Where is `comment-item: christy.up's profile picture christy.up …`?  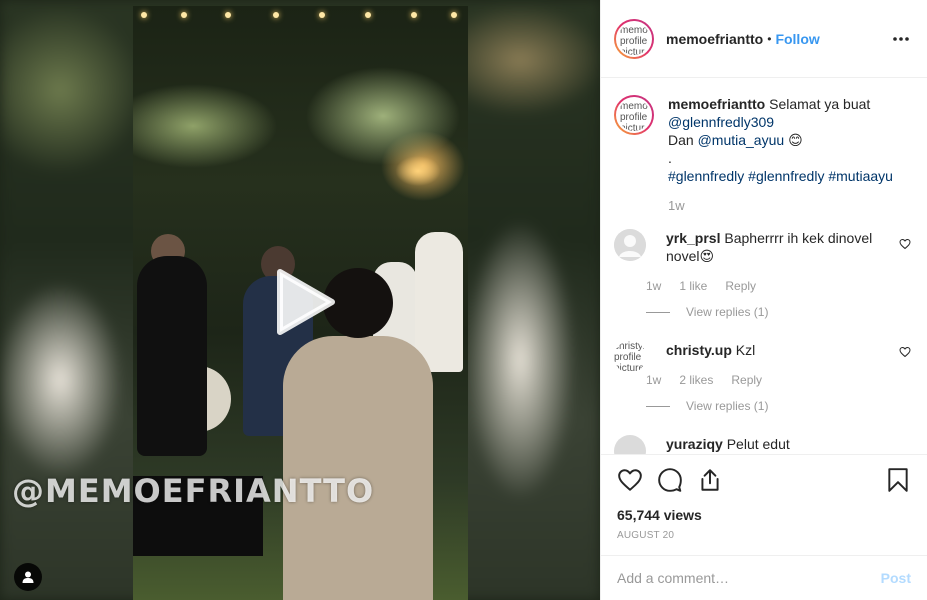 comment-item: christy.up's profile picture christy.up … is located at coordinates (762, 377).